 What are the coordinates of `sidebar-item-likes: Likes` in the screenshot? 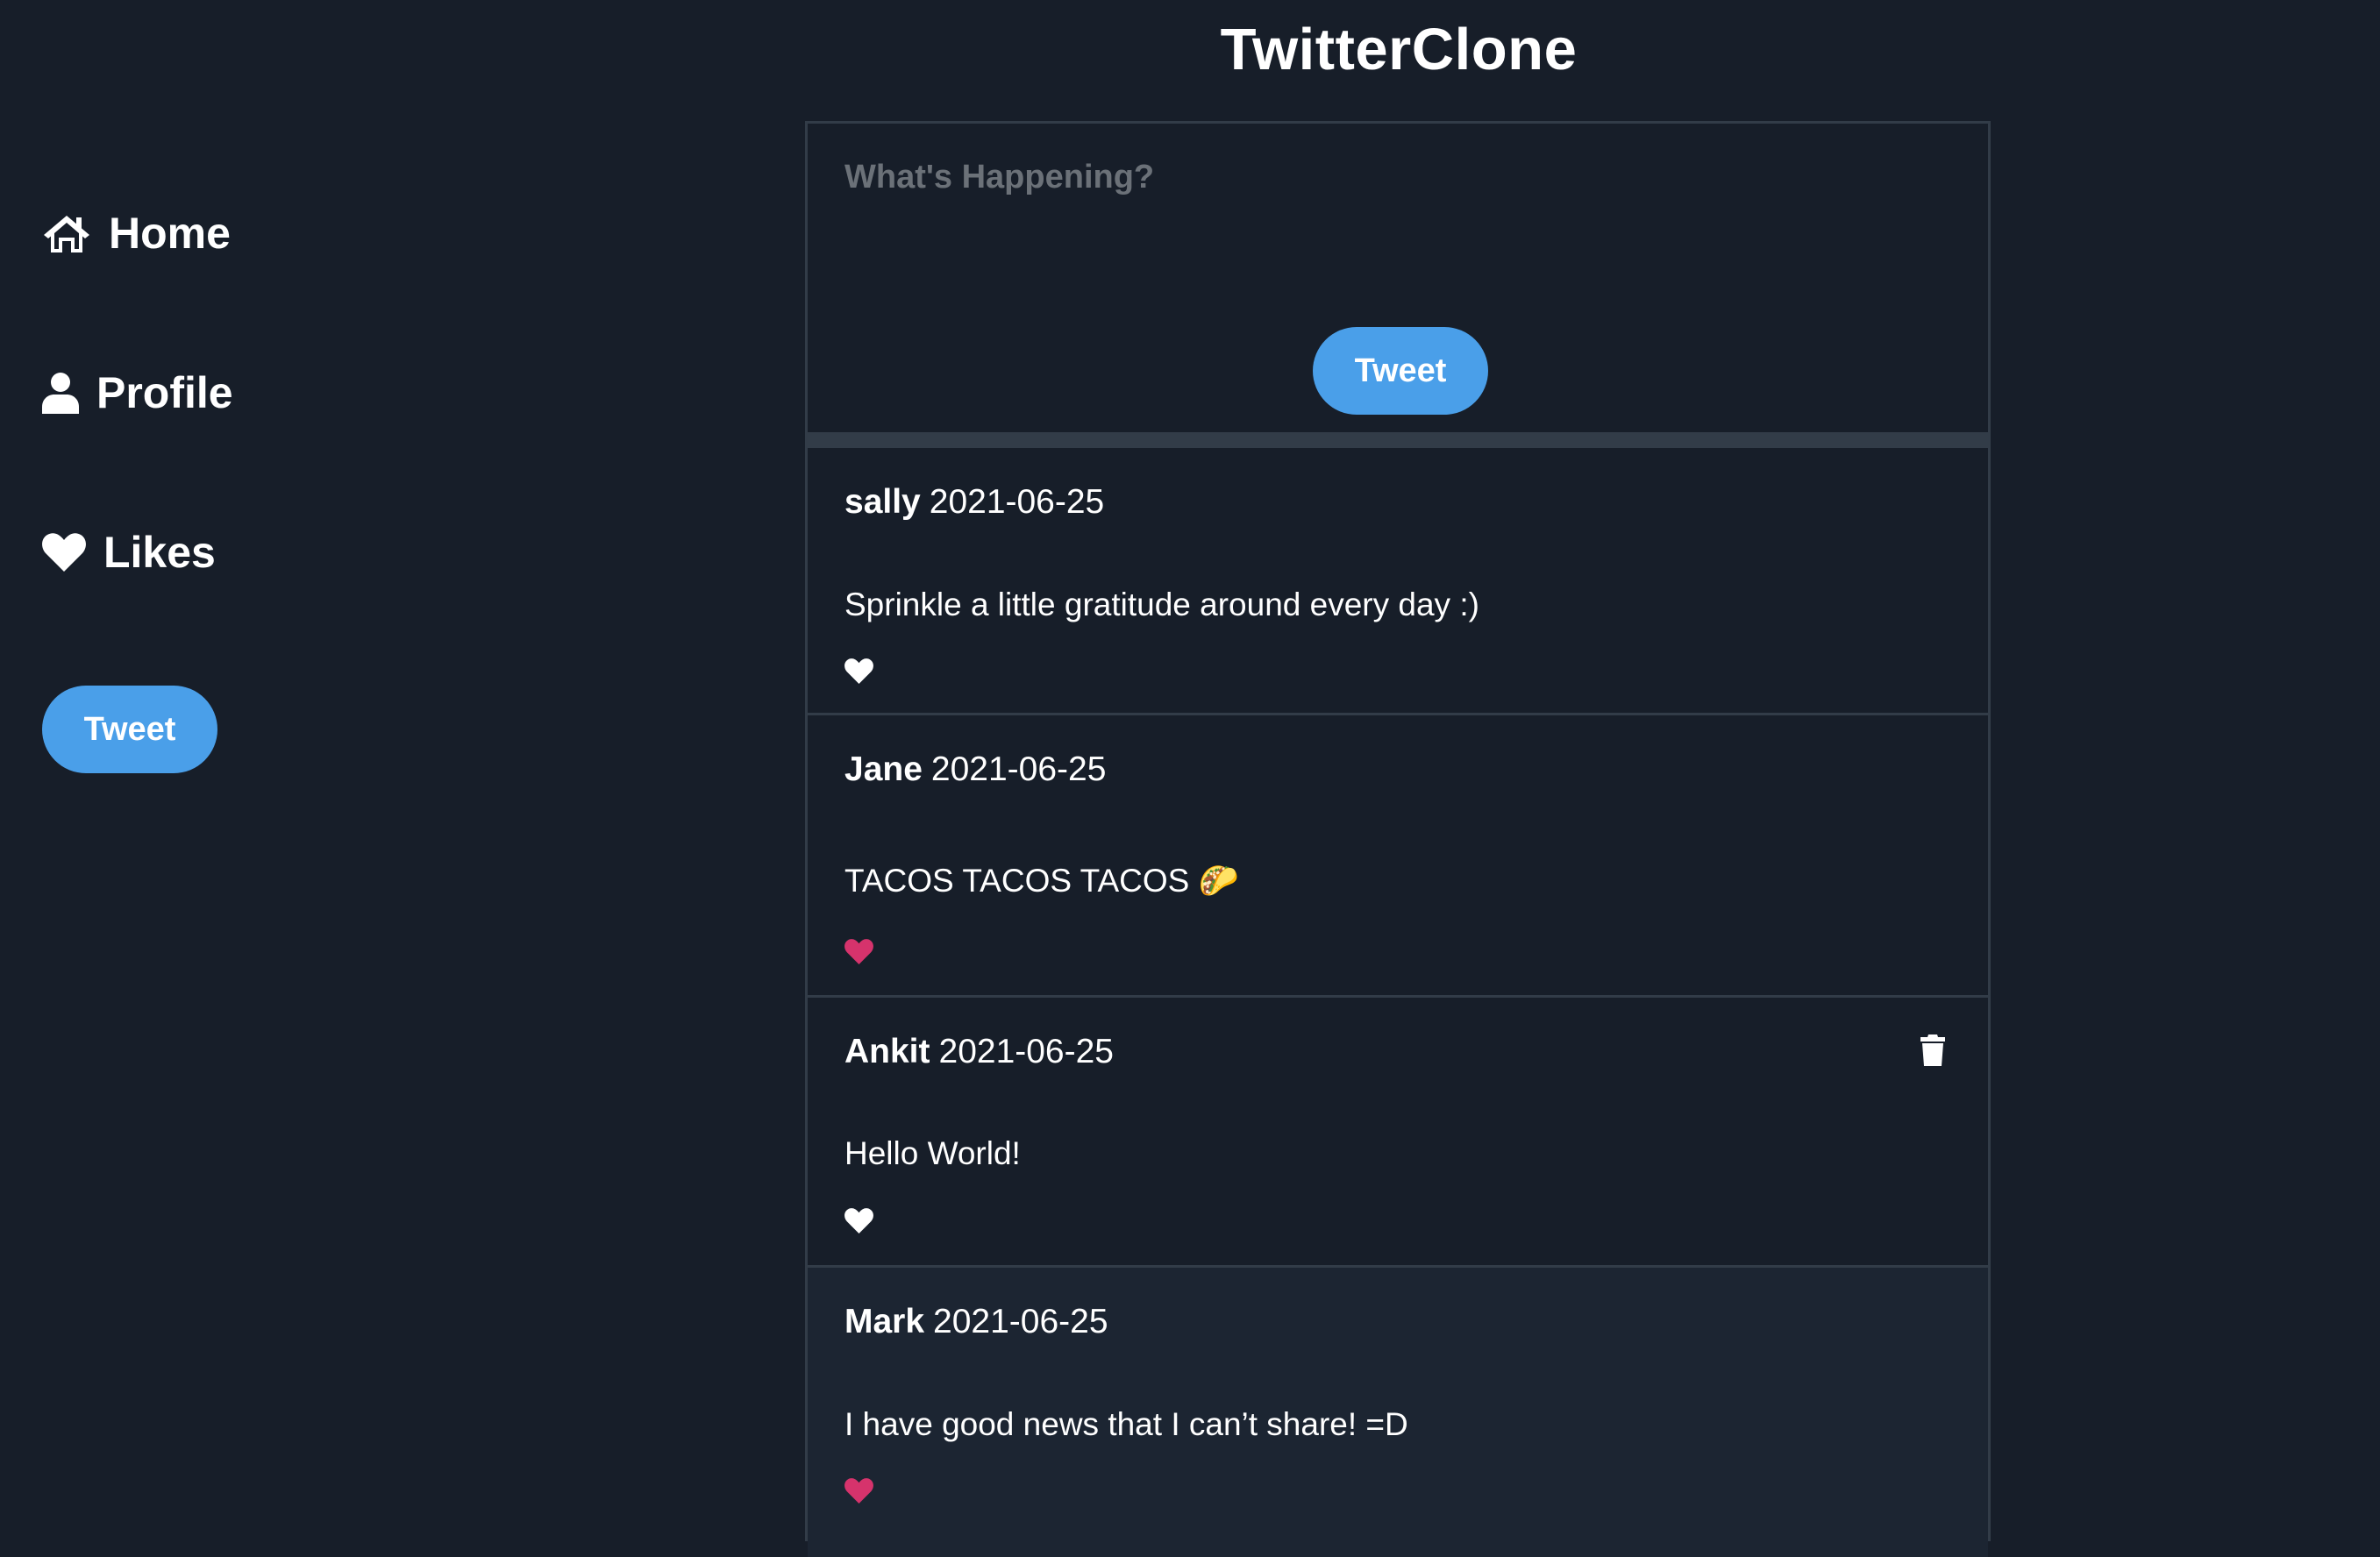 It's located at (137, 552).